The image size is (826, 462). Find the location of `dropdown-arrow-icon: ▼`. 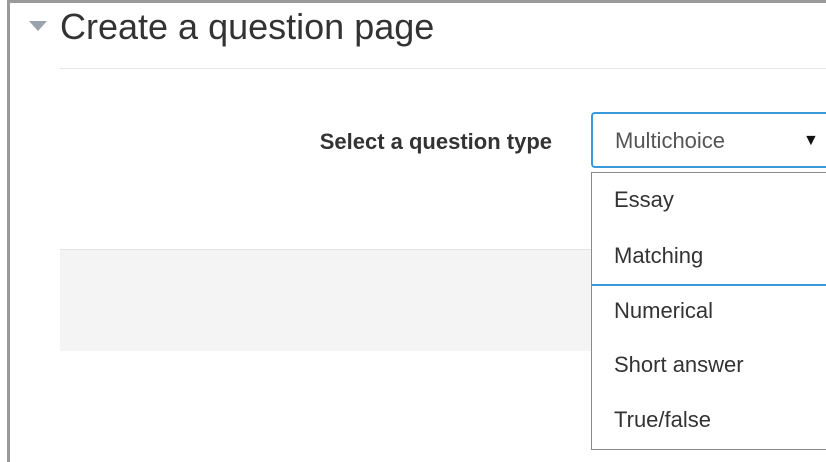

dropdown-arrow-icon: ▼ is located at coordinates (811, 140).